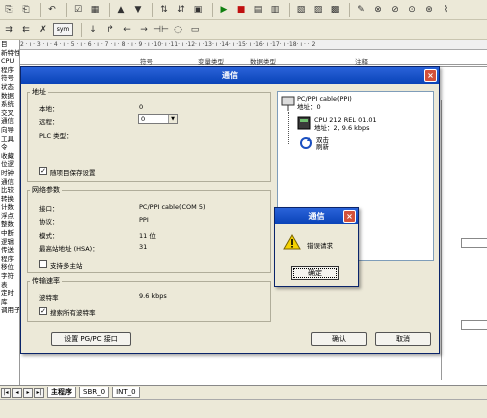  Describe the element at coordinates (198, 10) in the screenshot. I see `options-icon: ▣` at that location.